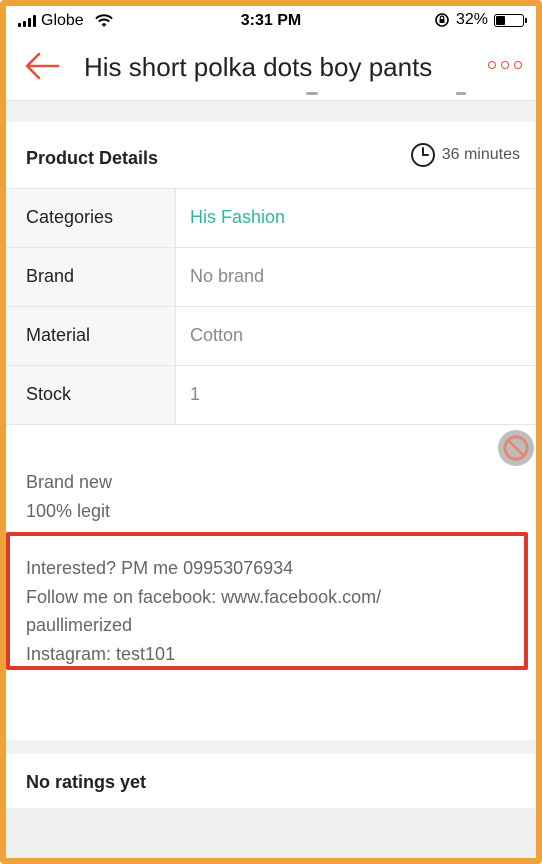 The image size is (542, 864). Describe the element at coordinates (271, 781) in the screenshot. I see `ratings-section: No ratings yet` at that location.